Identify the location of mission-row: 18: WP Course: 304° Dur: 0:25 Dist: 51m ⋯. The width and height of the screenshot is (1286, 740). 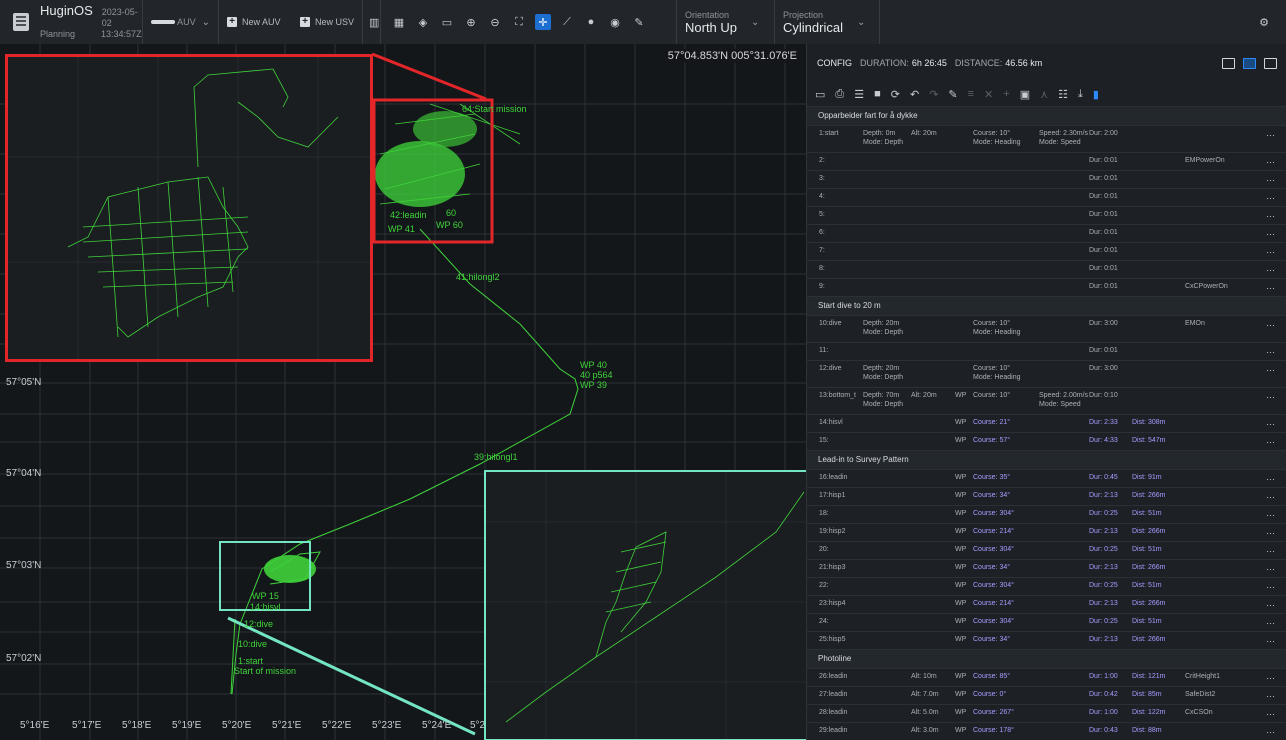
(1046, 515).